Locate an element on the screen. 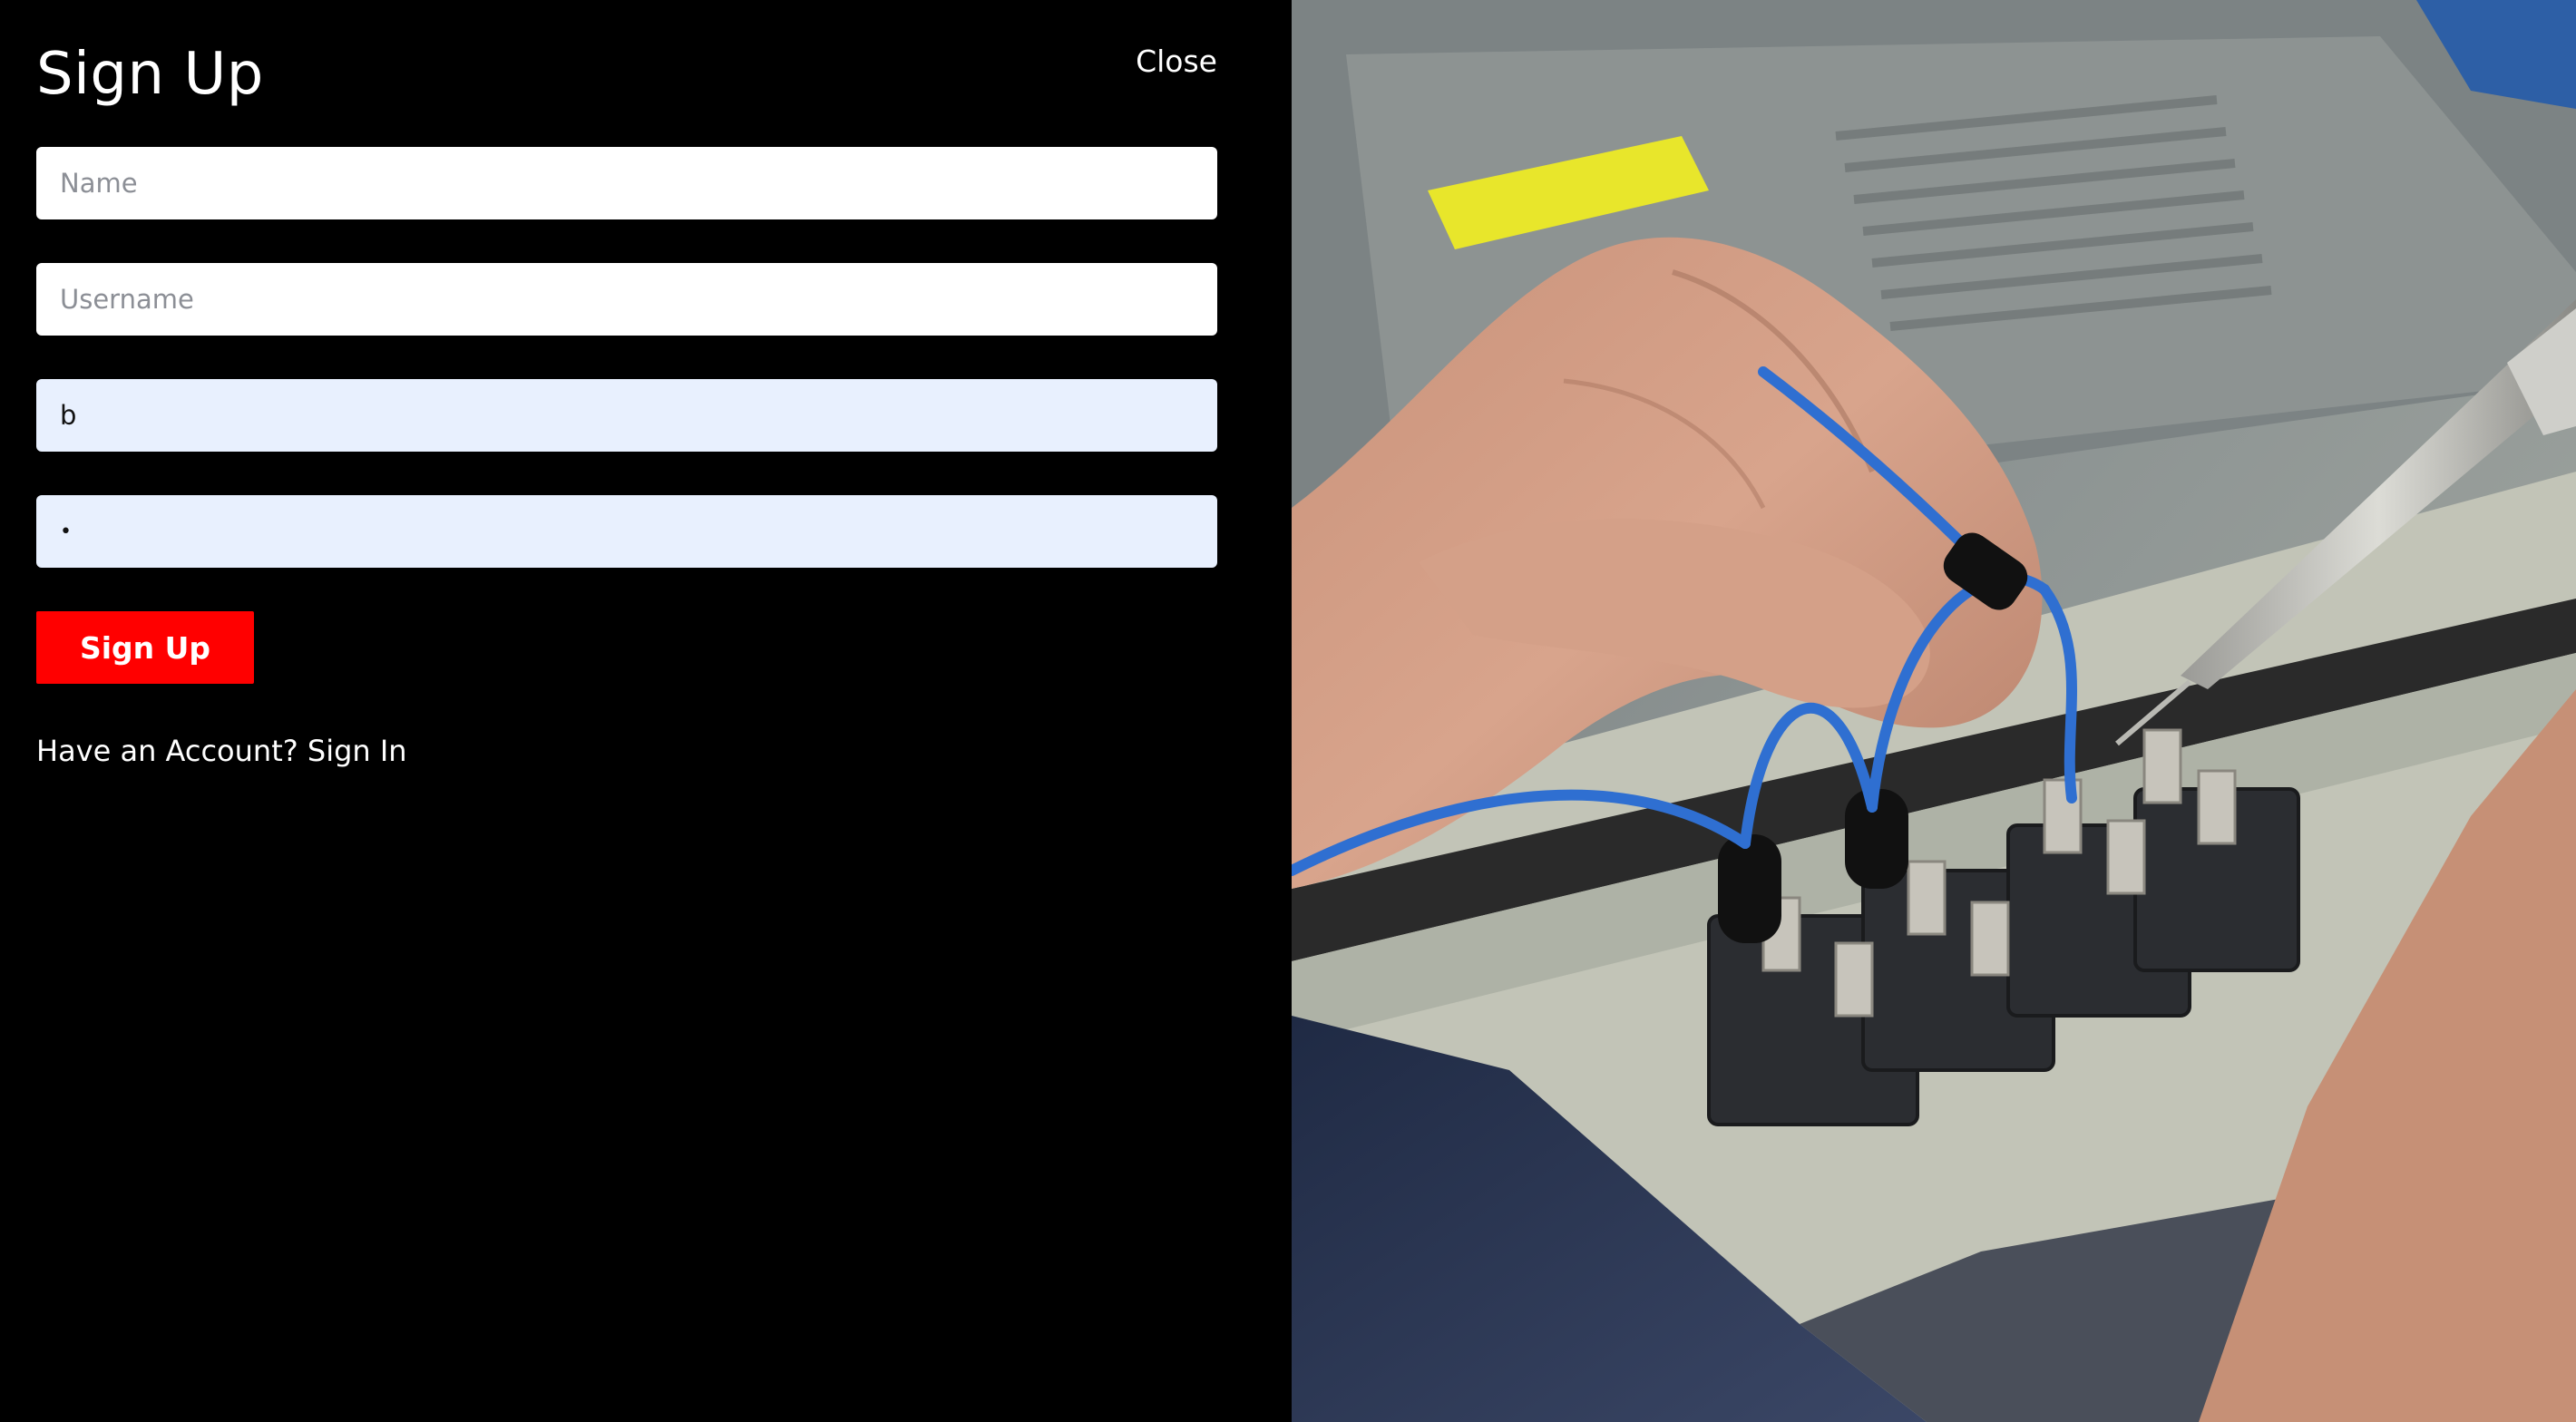  have-account-row: Have an Account? Sign In is located at coordinates (221, 751).